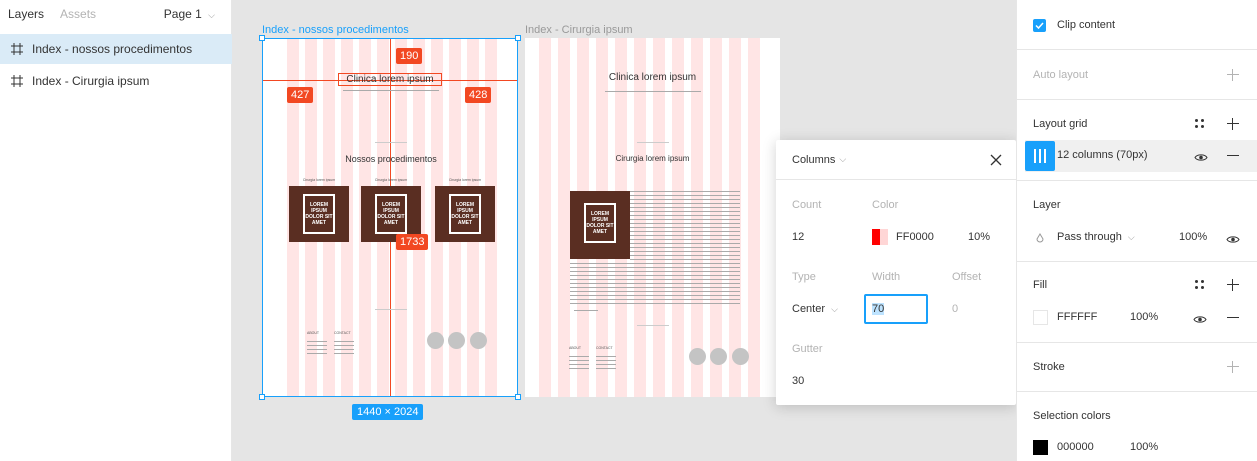 The height and width of the screenshot is (461, 1257). What do you see at coordinates (182, 14) in the screenshot?
I see `page-selector-label: Page 1` at bounding box center [182, 14].